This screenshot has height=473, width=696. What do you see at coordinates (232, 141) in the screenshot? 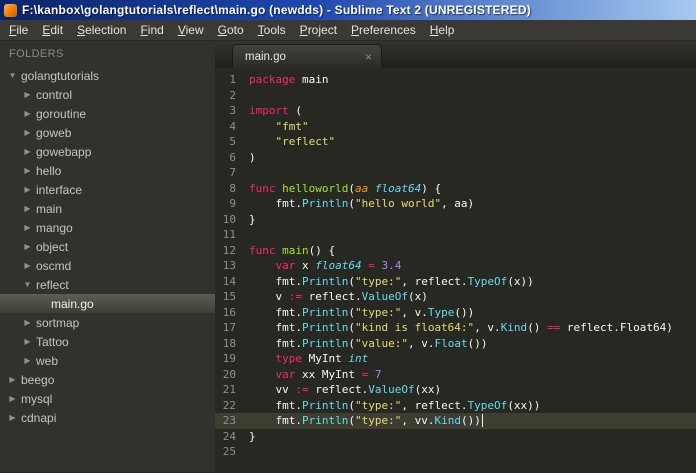
I see `line-number: 5` at bounding box center [232, 141].